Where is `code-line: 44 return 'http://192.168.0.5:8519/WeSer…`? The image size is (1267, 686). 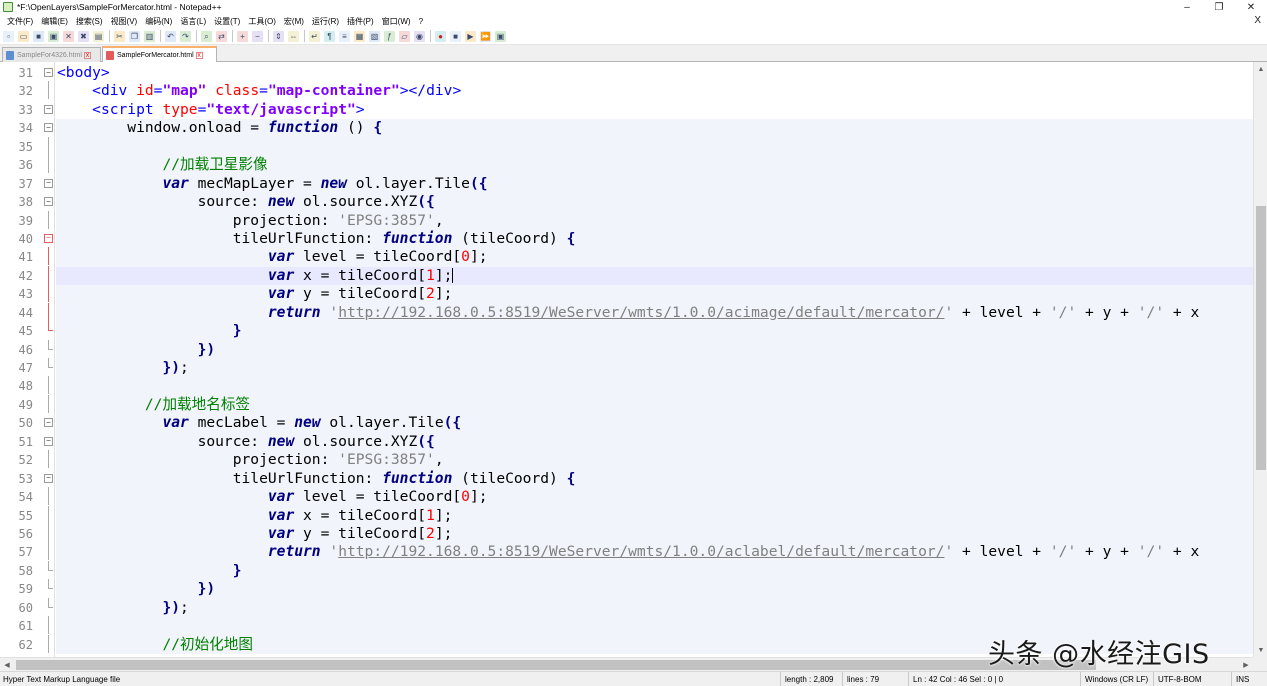
code-line: 44 return 'http://192.168.0.5:8519/WeSer… is located at coordinates (626, 312).